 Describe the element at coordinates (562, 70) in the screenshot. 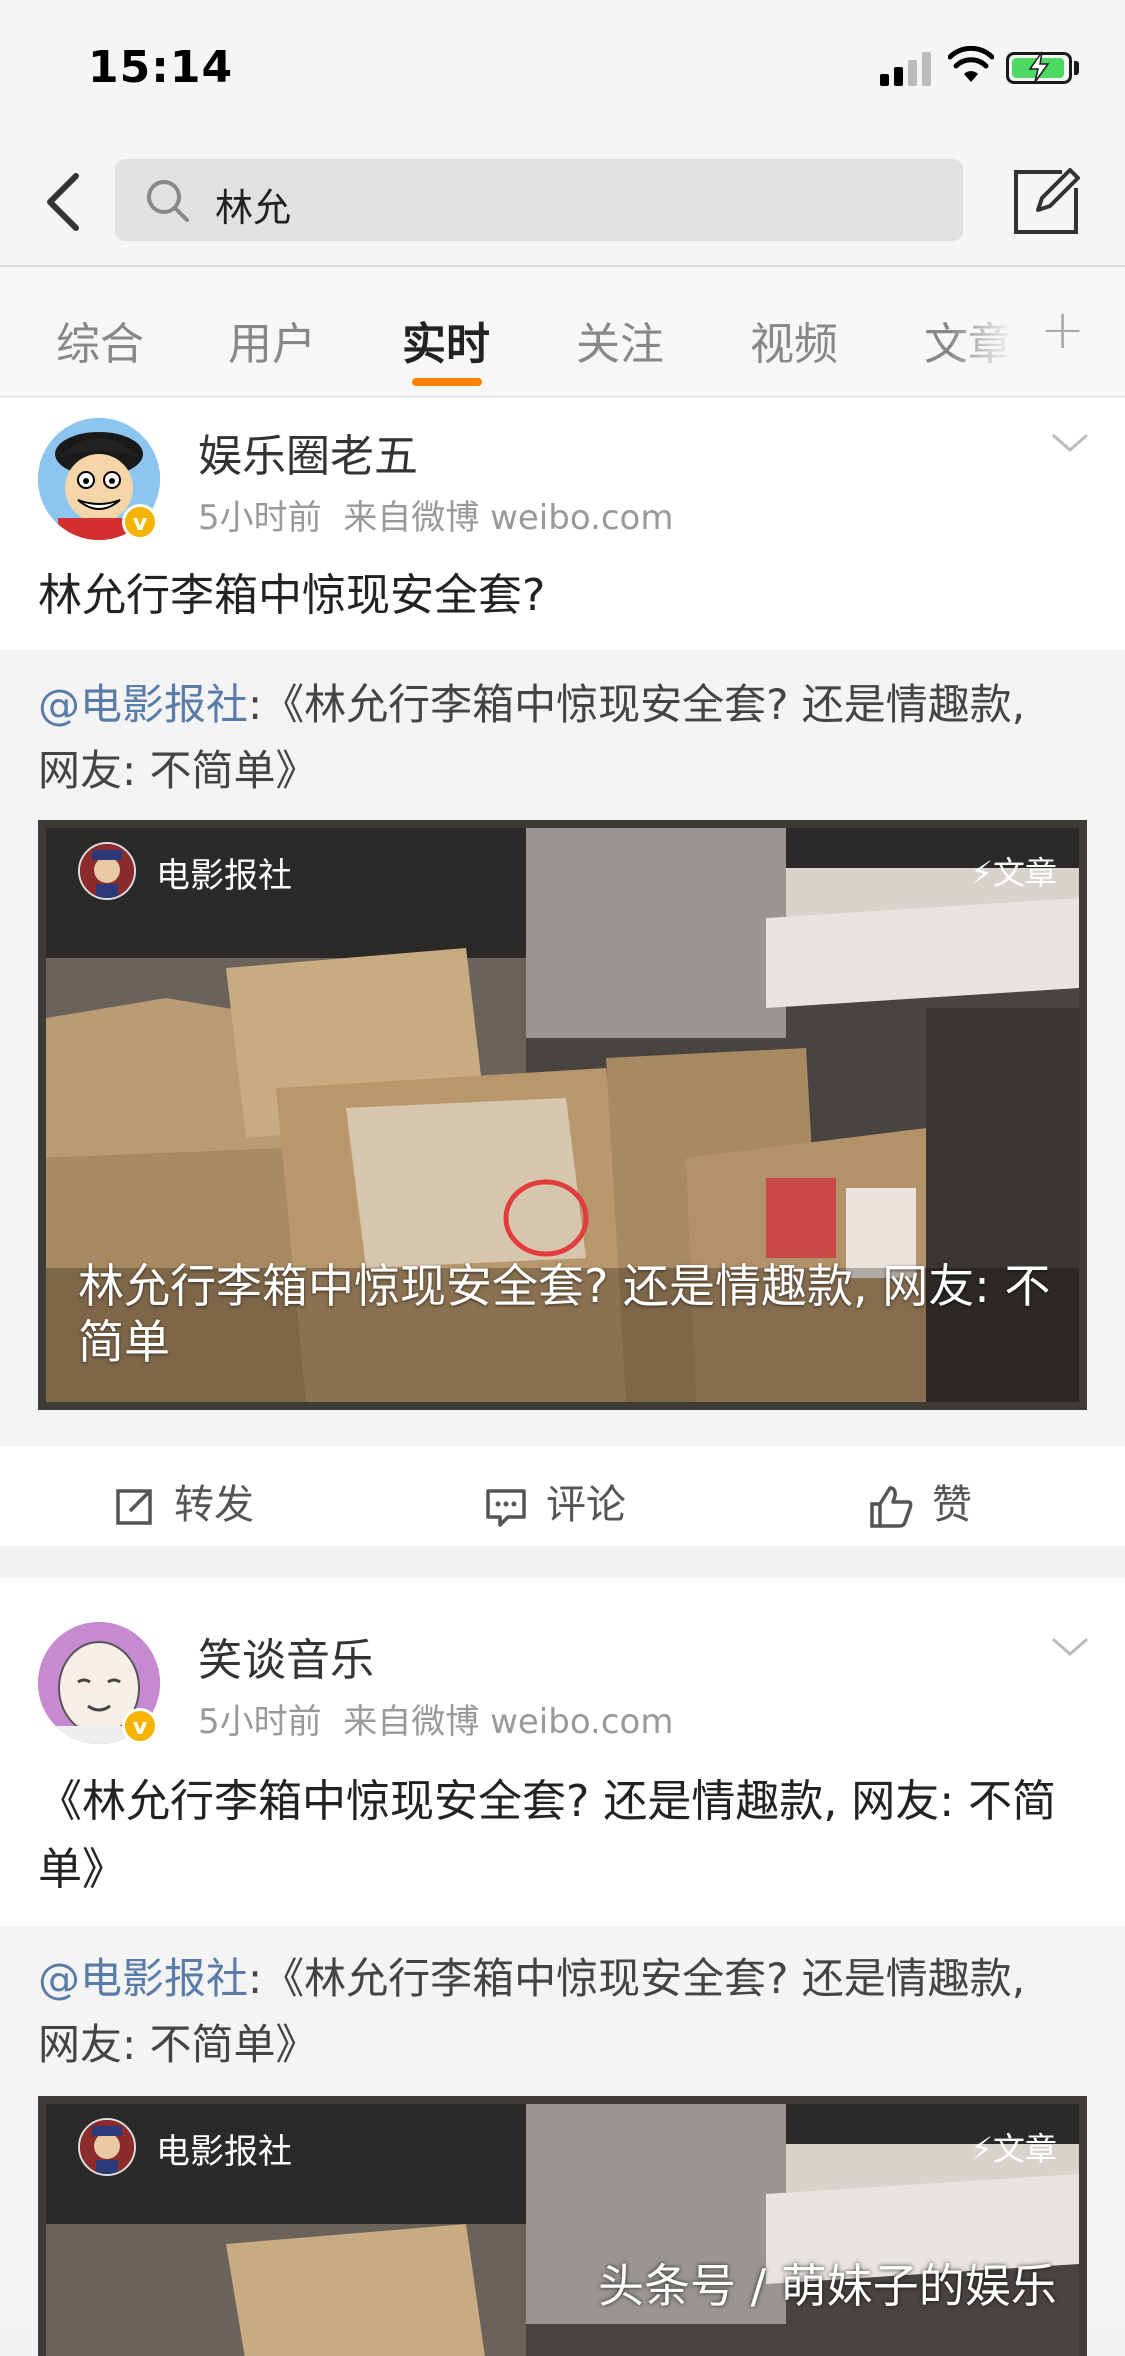

I see `status-bar: 15:14` at that location.